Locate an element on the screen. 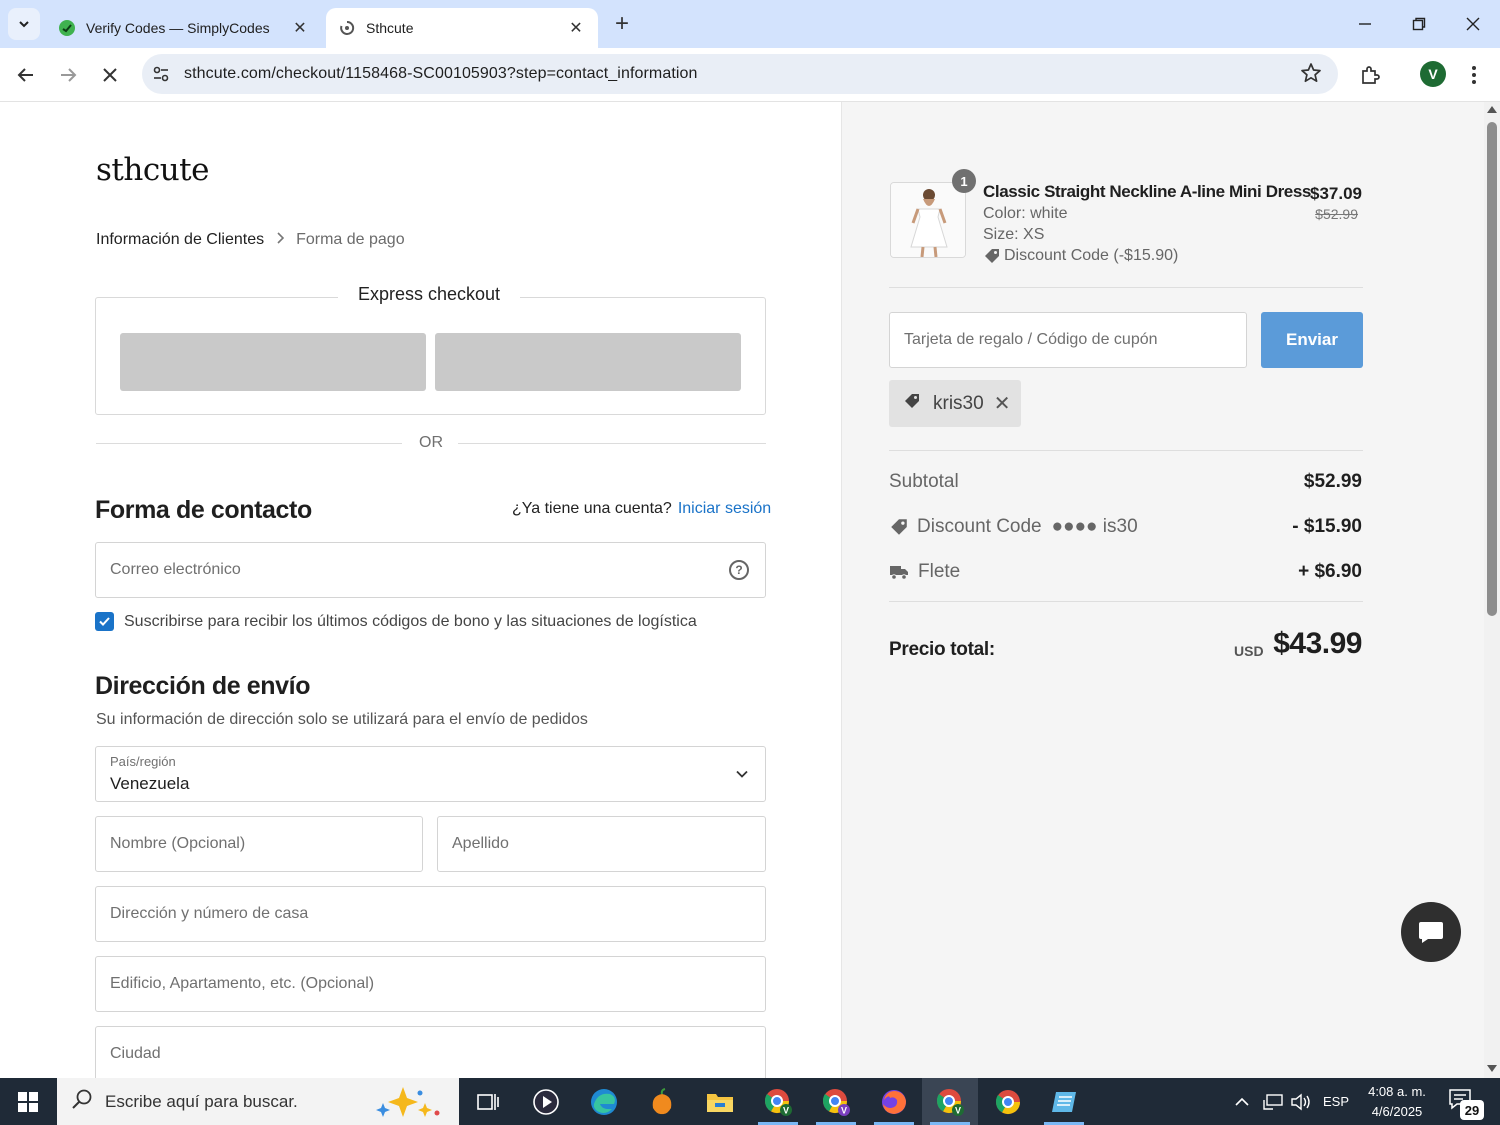 The height and width of the screenshot is (1125, 1500). country-select: País/región Venezuela is located at coordinates (430, 774).